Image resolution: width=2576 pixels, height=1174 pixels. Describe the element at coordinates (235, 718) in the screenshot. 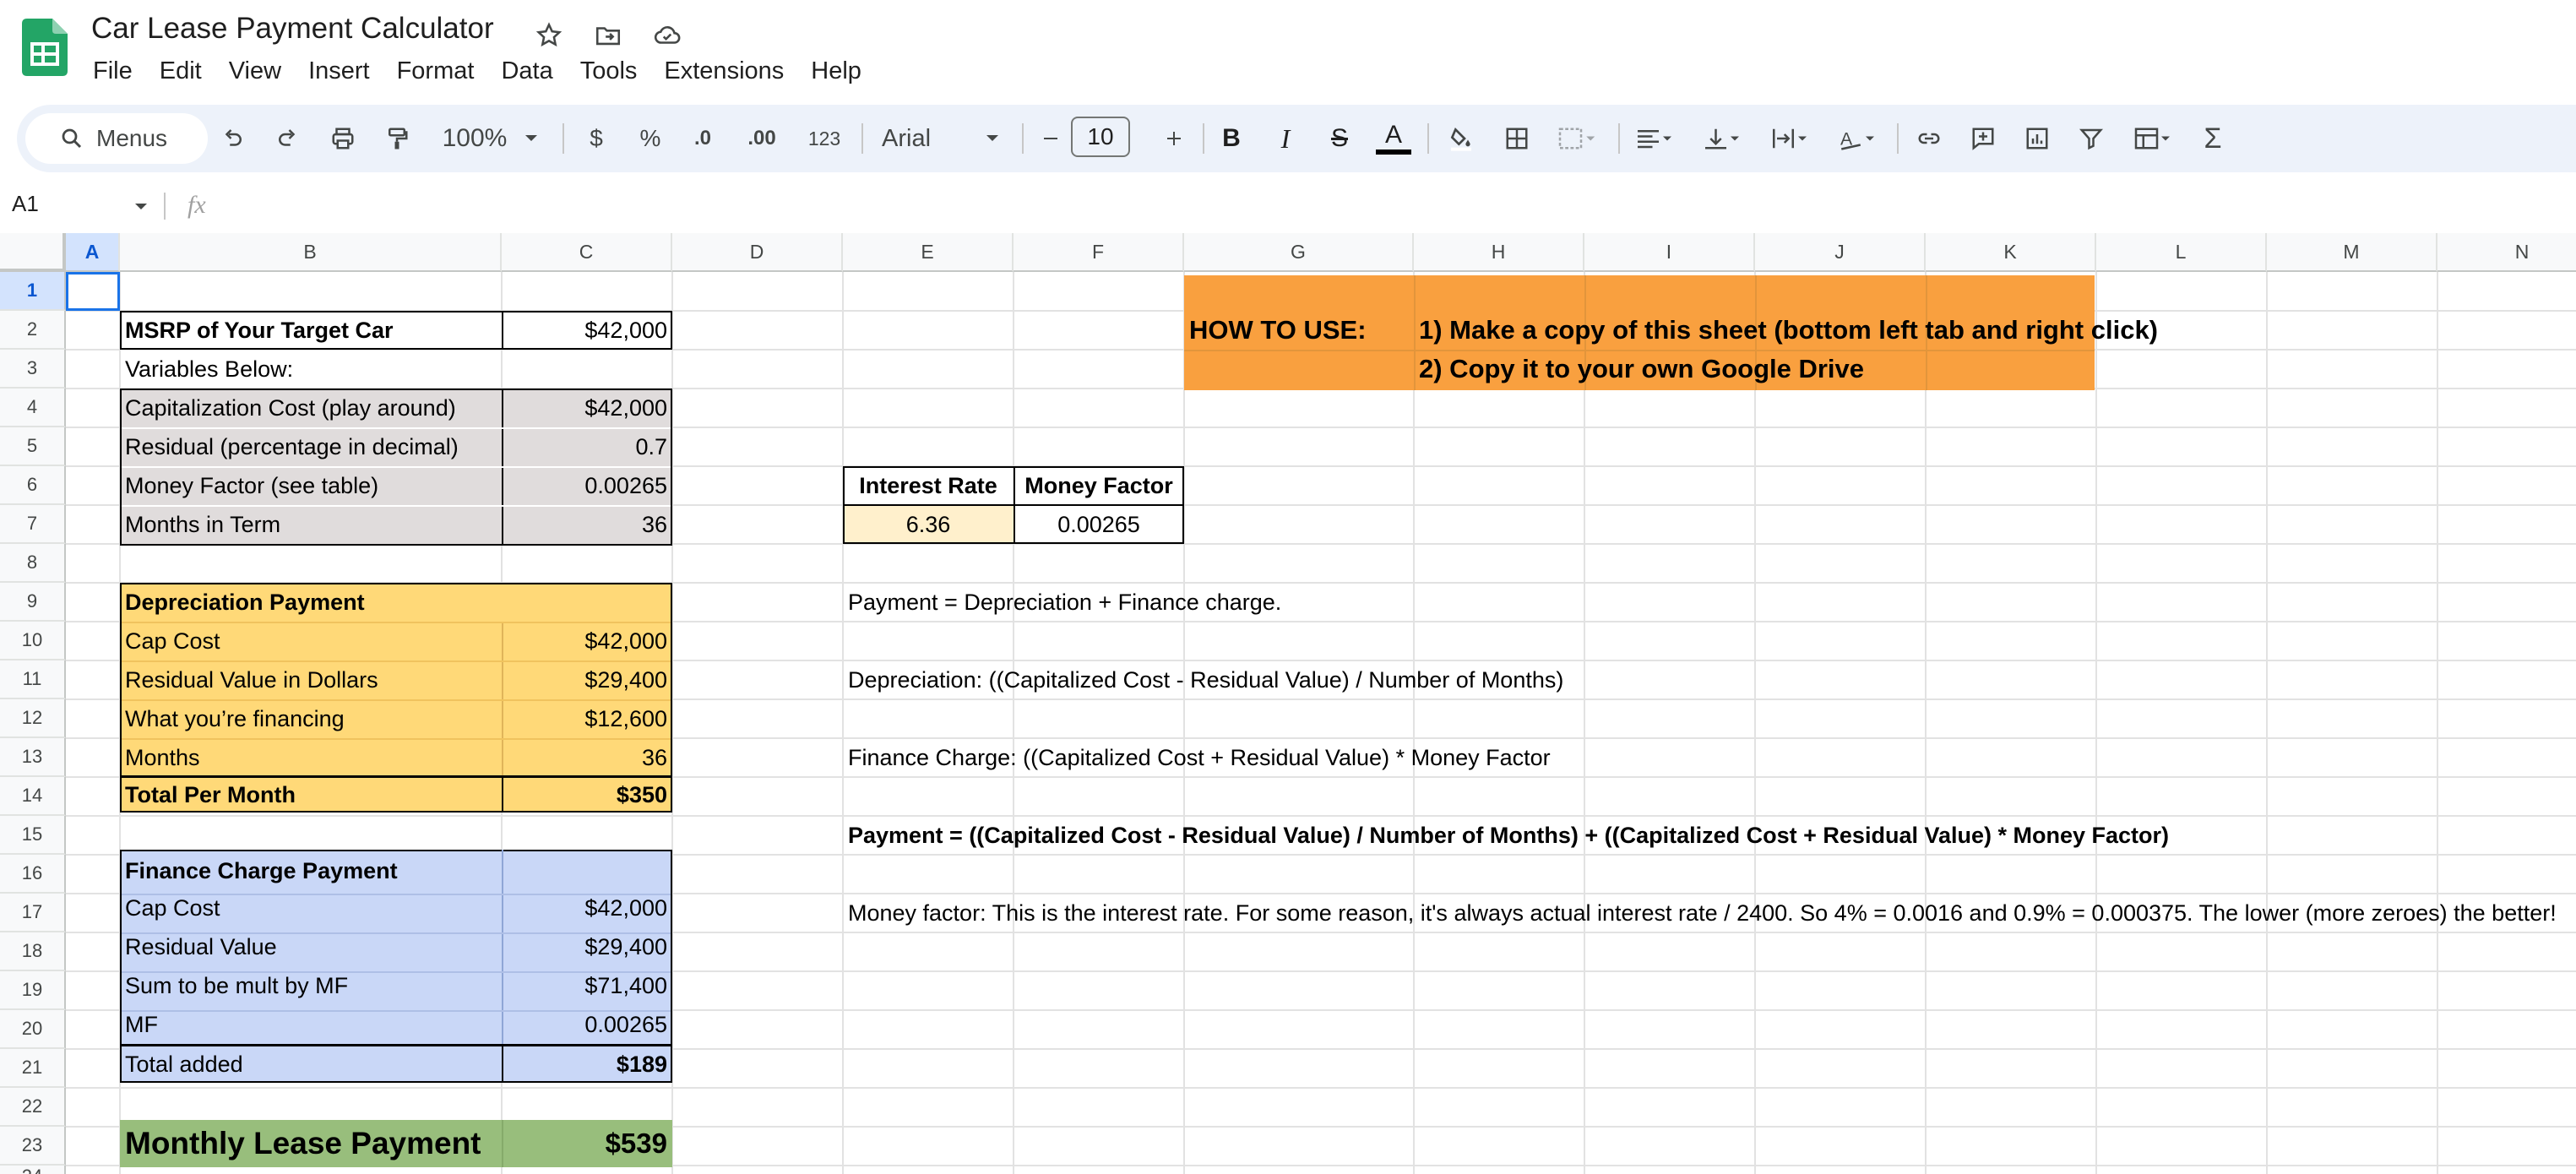

I see `depreciation-label: What you’re financing` at that location.